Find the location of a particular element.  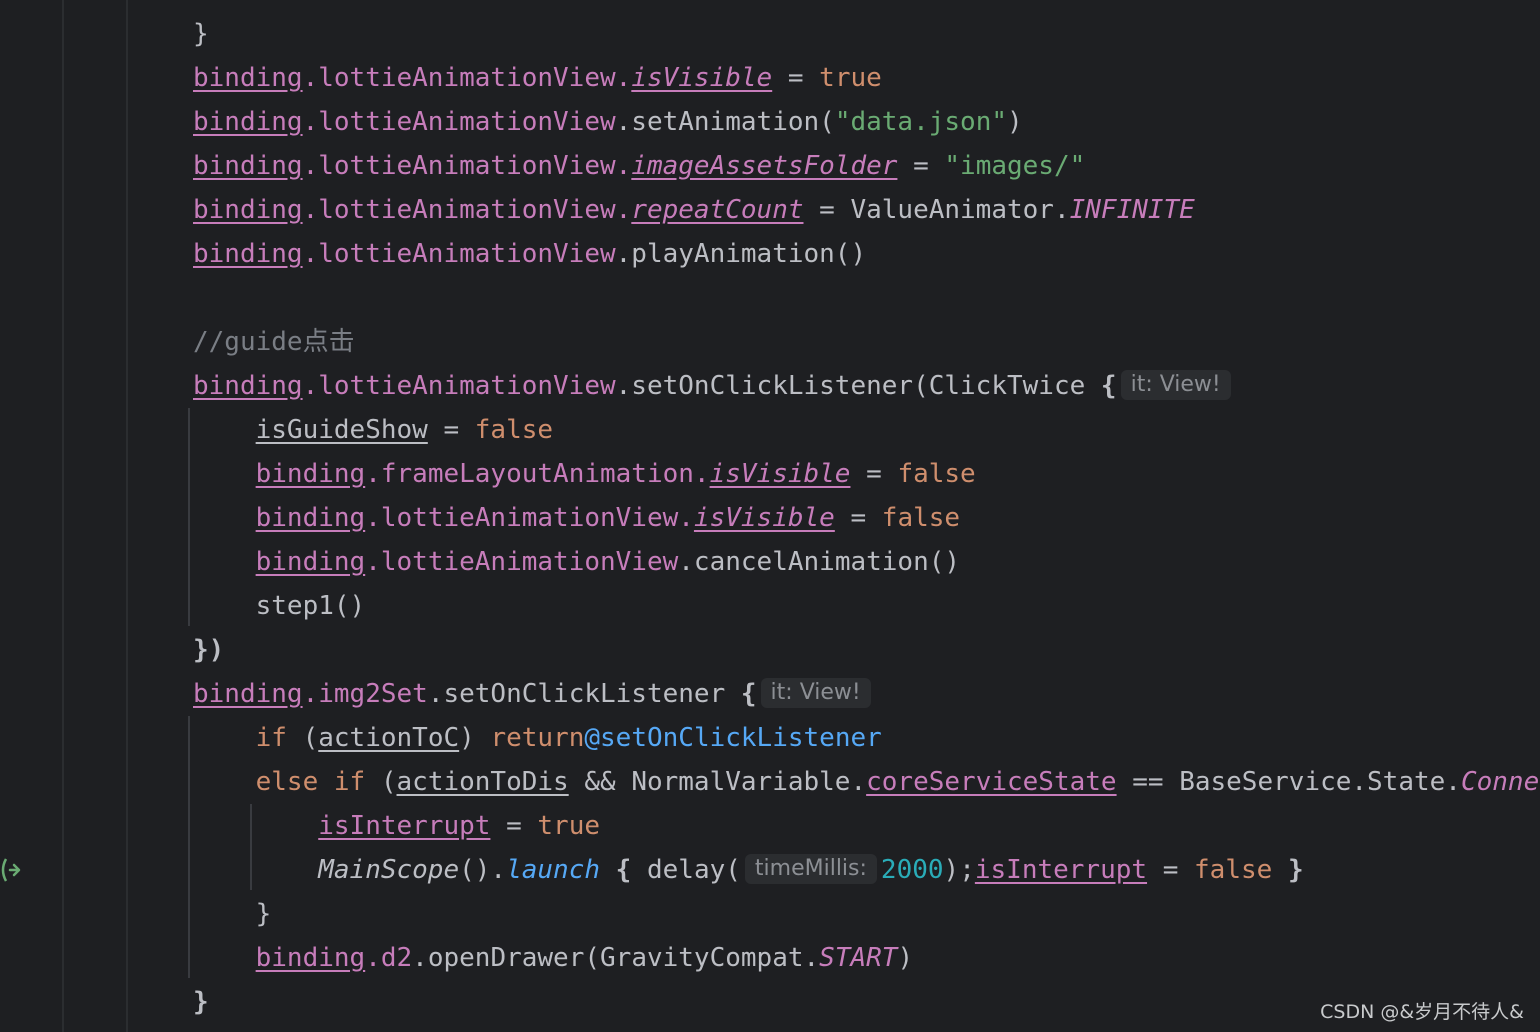

parameter-hint: timeMillis: is located at coordinates (810, 868).